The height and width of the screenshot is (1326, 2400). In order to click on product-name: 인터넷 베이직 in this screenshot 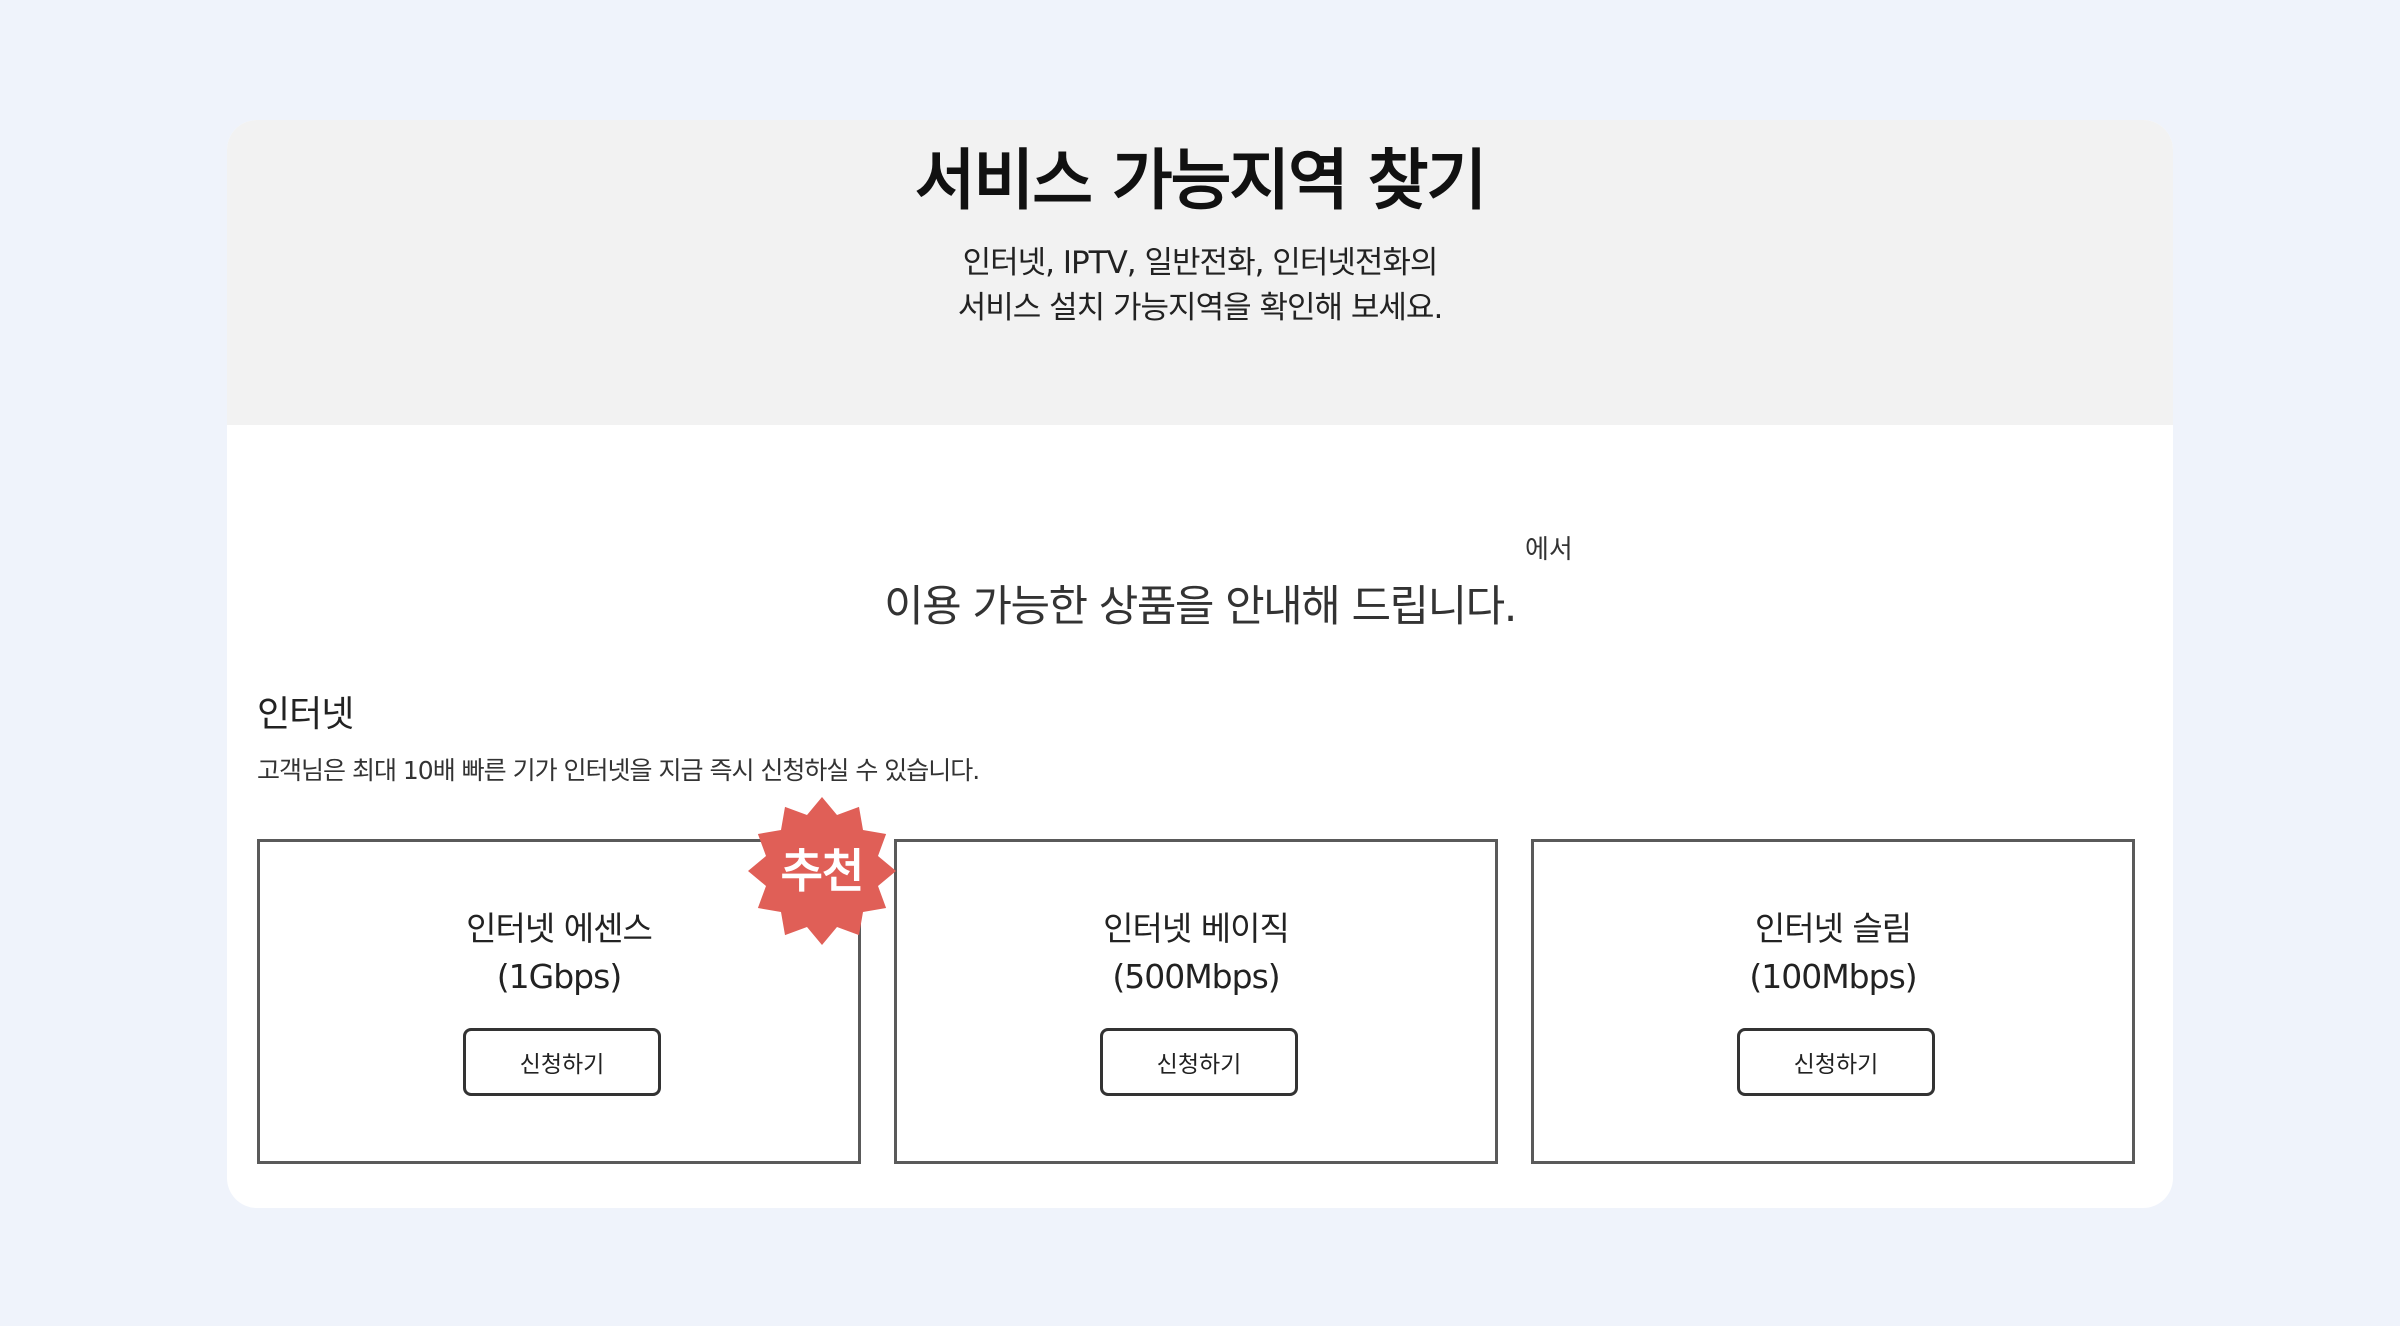, I will do `click(1196, 928)`.